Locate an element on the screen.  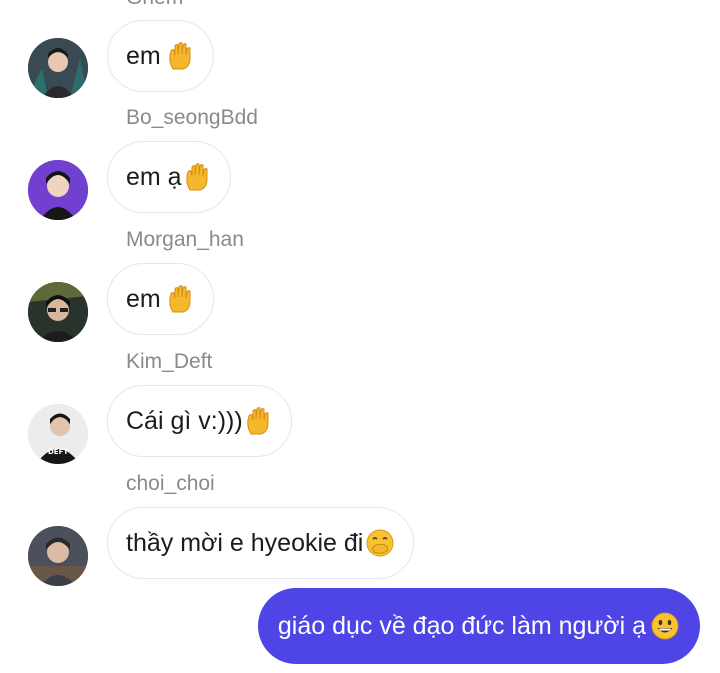
message-bubble: thầy mời e hyeokie đi is located at coordinates (261, 543).